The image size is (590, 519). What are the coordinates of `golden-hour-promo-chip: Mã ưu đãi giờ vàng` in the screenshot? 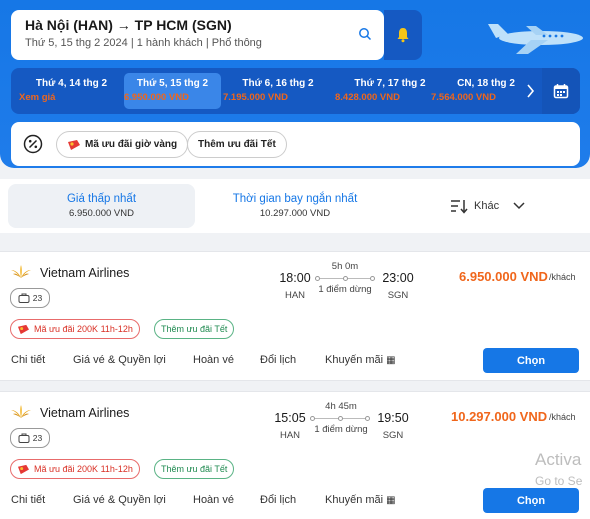 It's located at (122, 144).